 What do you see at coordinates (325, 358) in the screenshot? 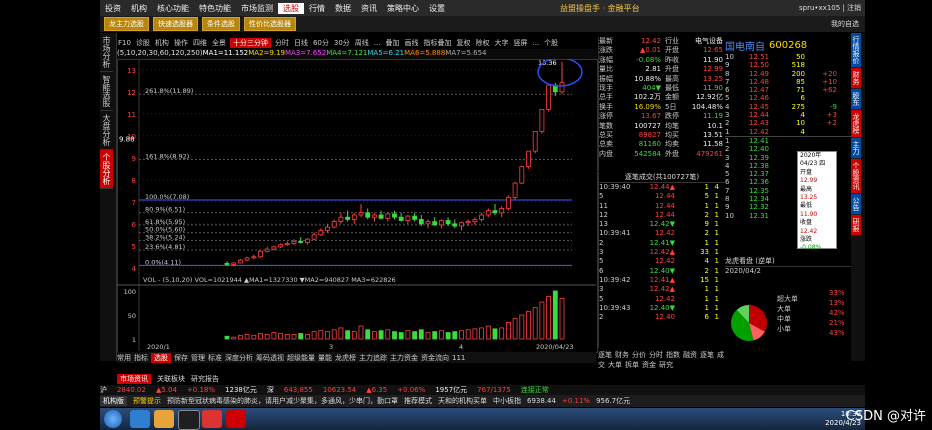
I see `chart-tab: 量能` at bounding box center [325, 358].